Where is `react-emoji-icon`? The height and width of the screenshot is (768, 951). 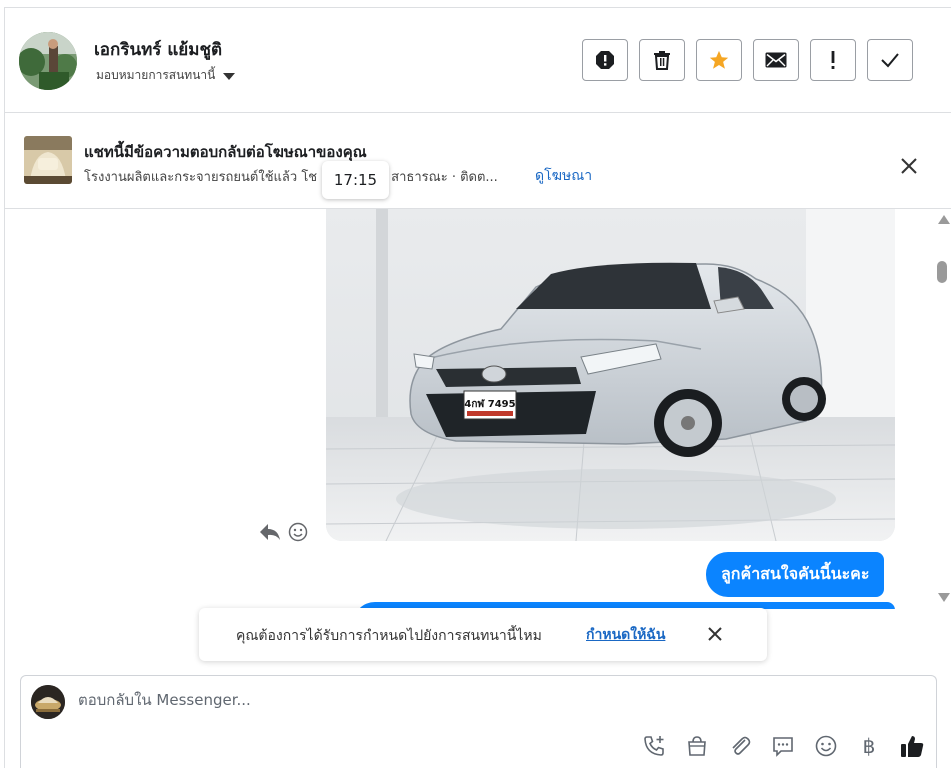 react-emoji-icon is located at coordinates (298, 534).